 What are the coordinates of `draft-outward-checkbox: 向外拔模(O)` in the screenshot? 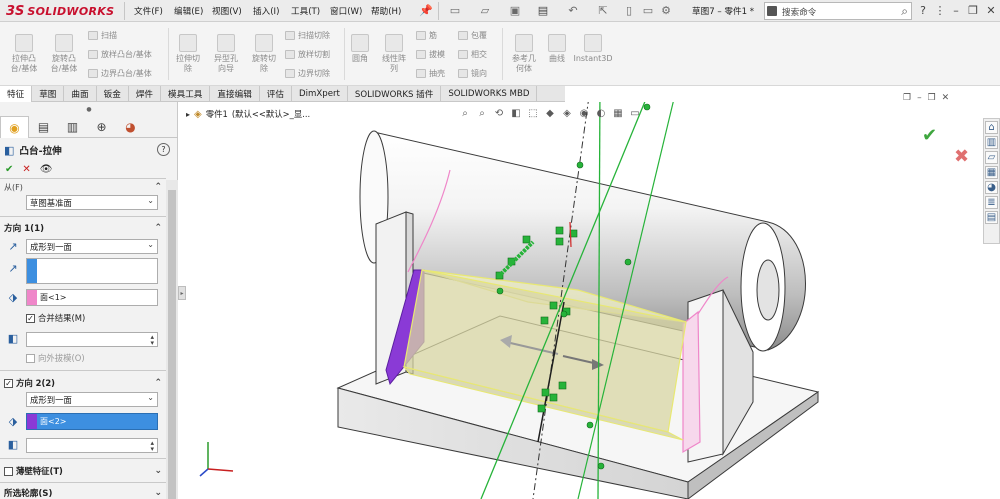 It's located at (55, 358).